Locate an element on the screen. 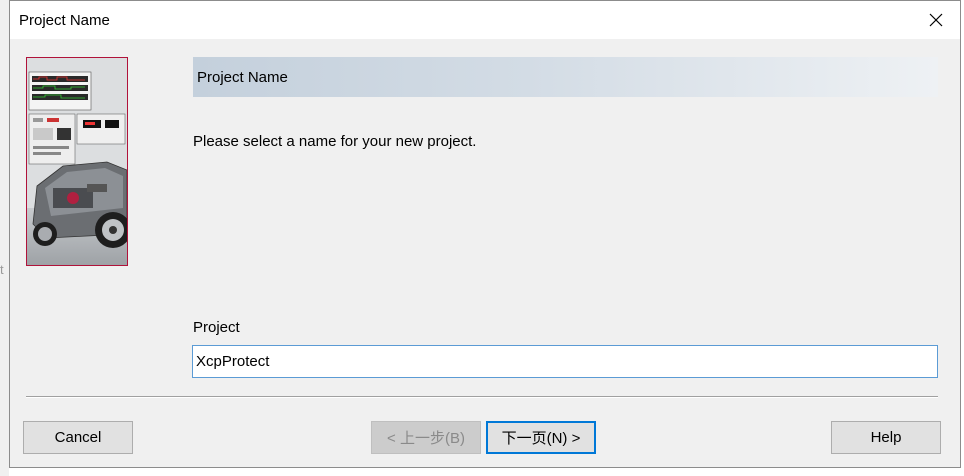 The height and width of the screenshot is (476, 964). page-header-title: Project Name is located at coordinates (242, 77).